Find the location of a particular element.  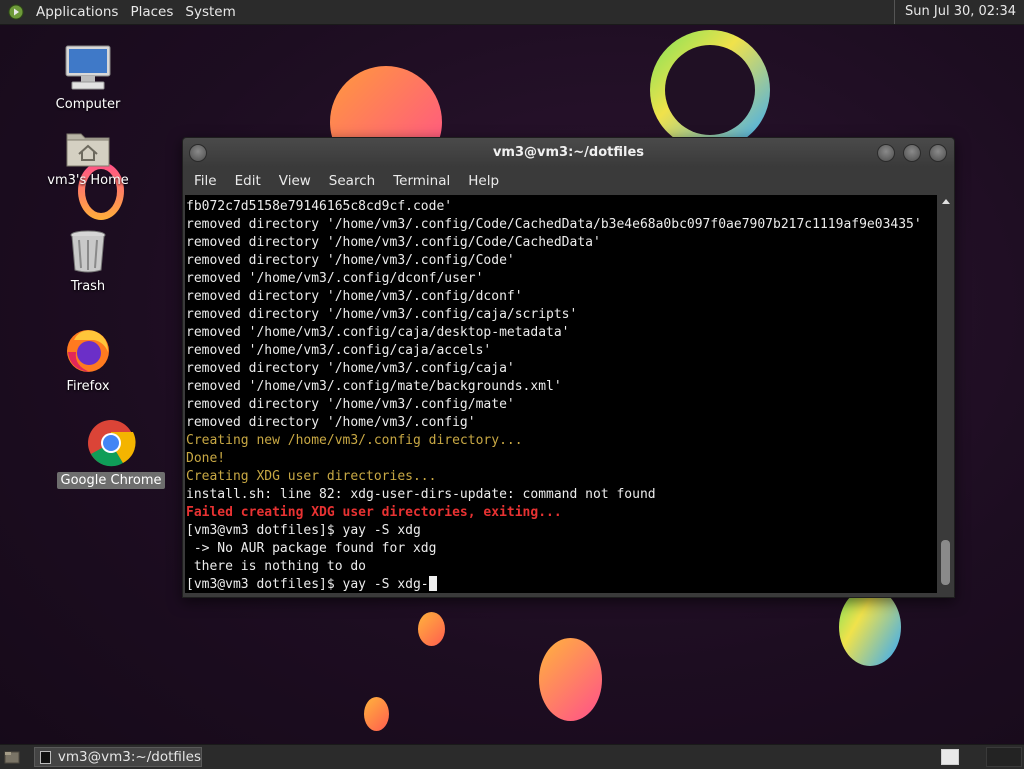

menu-edit: Edit is located at coordinates (248, 181).